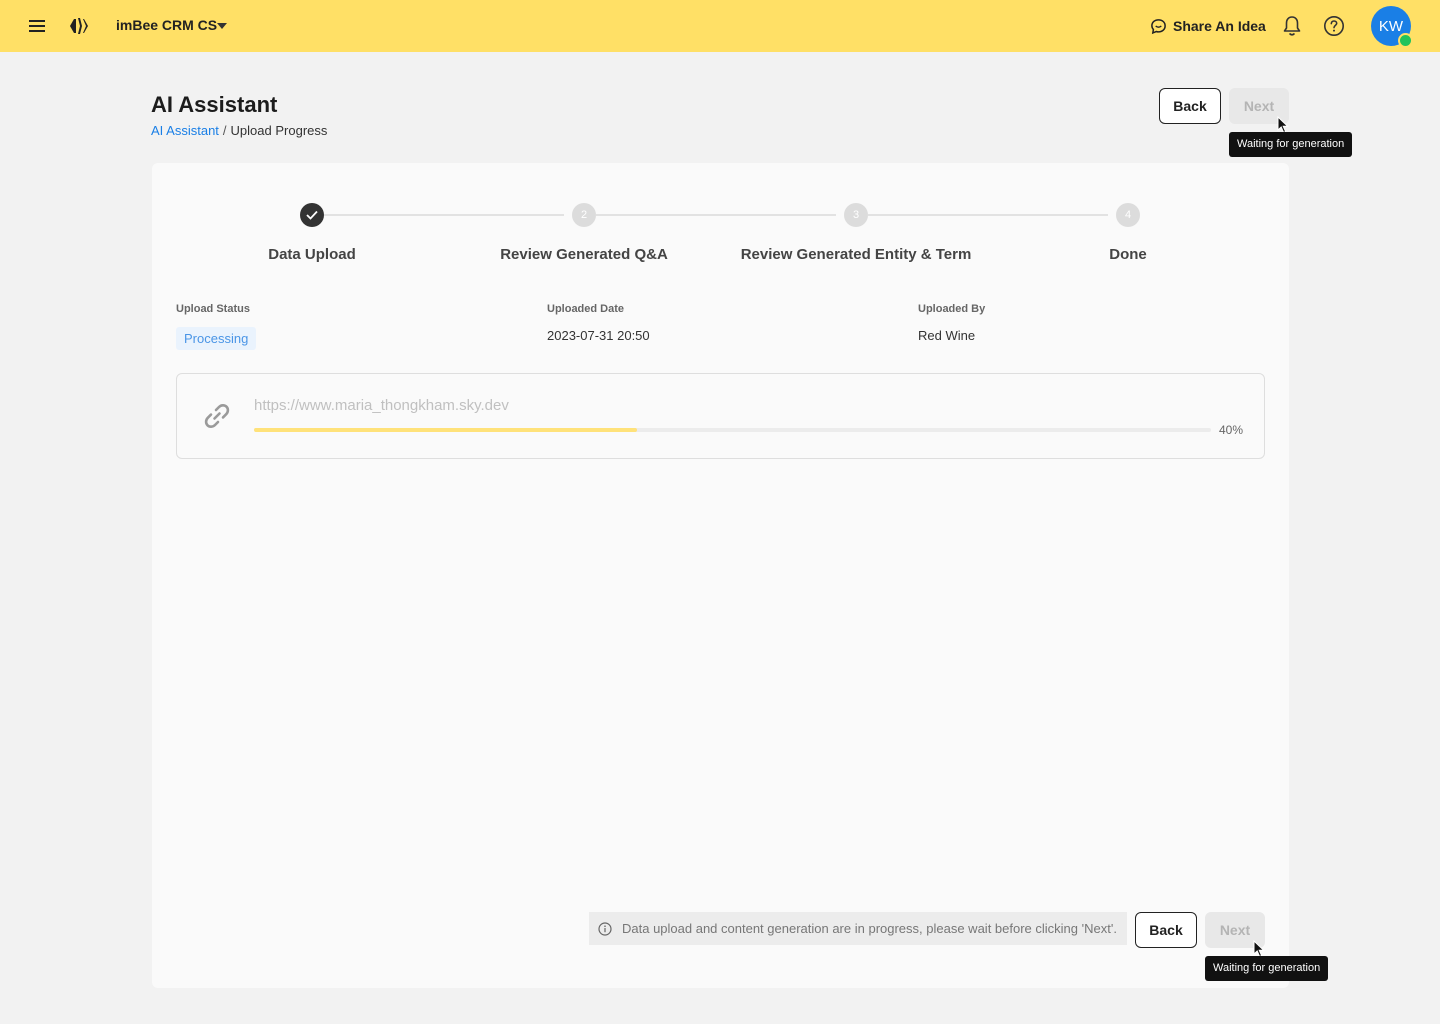 Image resolution: width=1440 pixels, height=1024 pixels. I want to click on top-bar: imBee CRM CS Share An Idea KW, so click(720, 26).